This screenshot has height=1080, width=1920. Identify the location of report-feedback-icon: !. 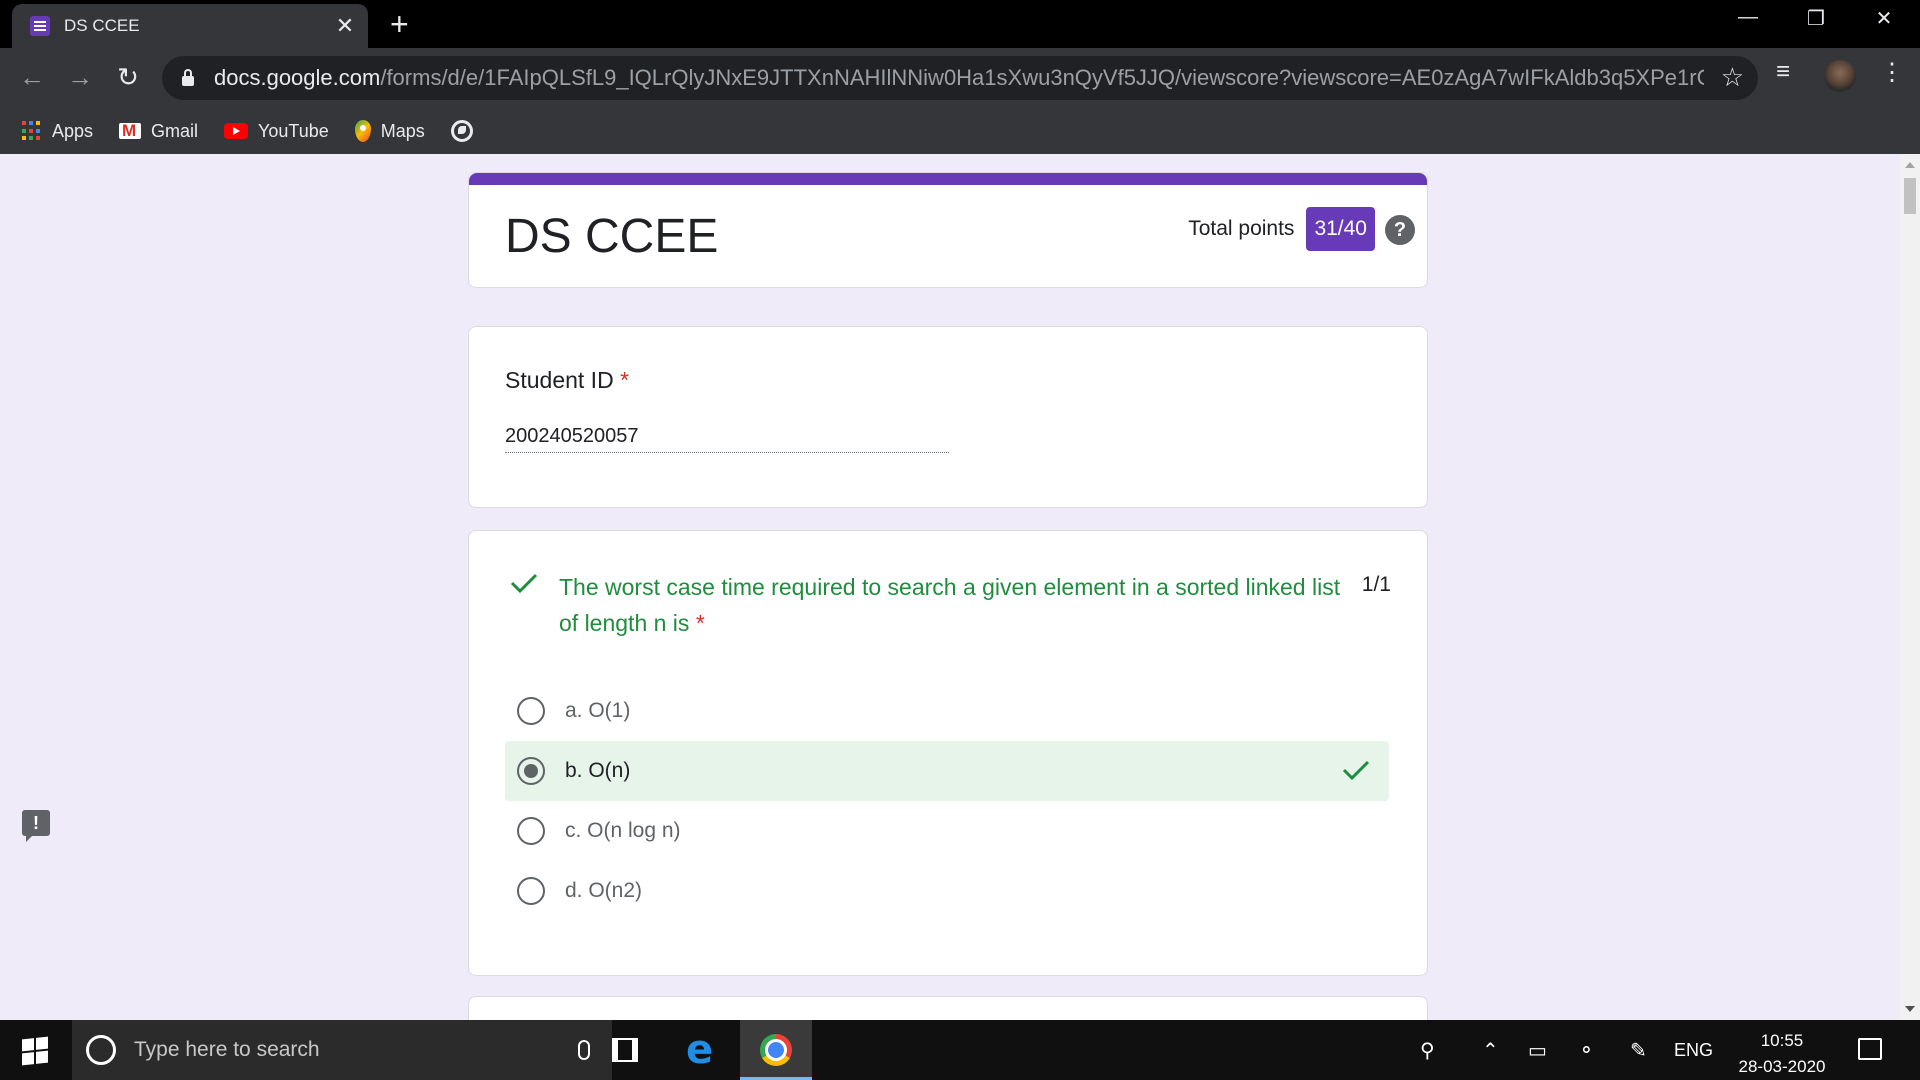
(36, 826).